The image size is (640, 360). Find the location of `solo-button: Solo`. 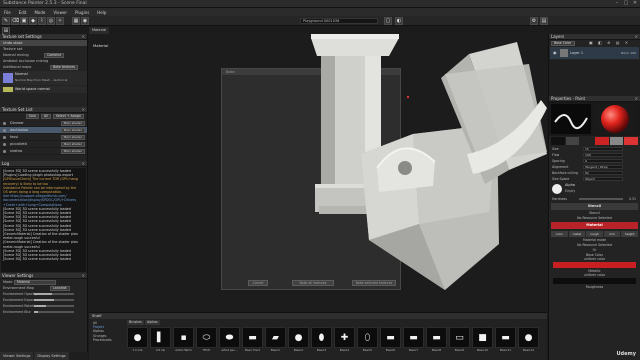

solo-button: Solo is located at coordinates (32, 116).